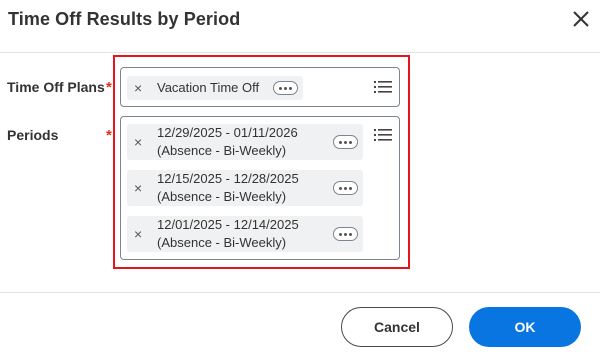 Image resolution: width=600 pixels, height=363 pixels. I want to click on period-range: 12/29/2025 - 01/11/2026, so click(227, 132).